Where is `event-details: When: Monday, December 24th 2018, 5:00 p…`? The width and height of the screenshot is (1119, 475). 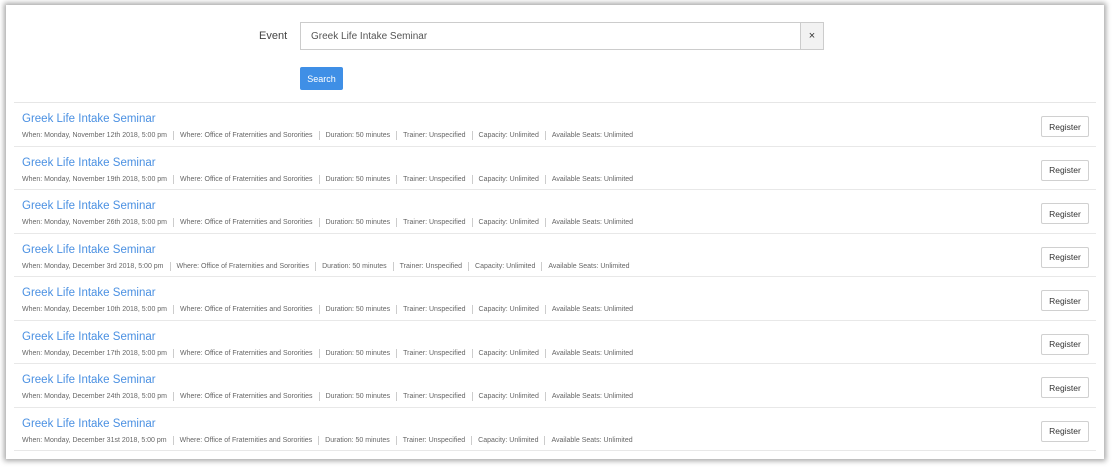 event-details: When: Monday, December 24th 2018, 5:00 p… is located at coordinates (327, 396).